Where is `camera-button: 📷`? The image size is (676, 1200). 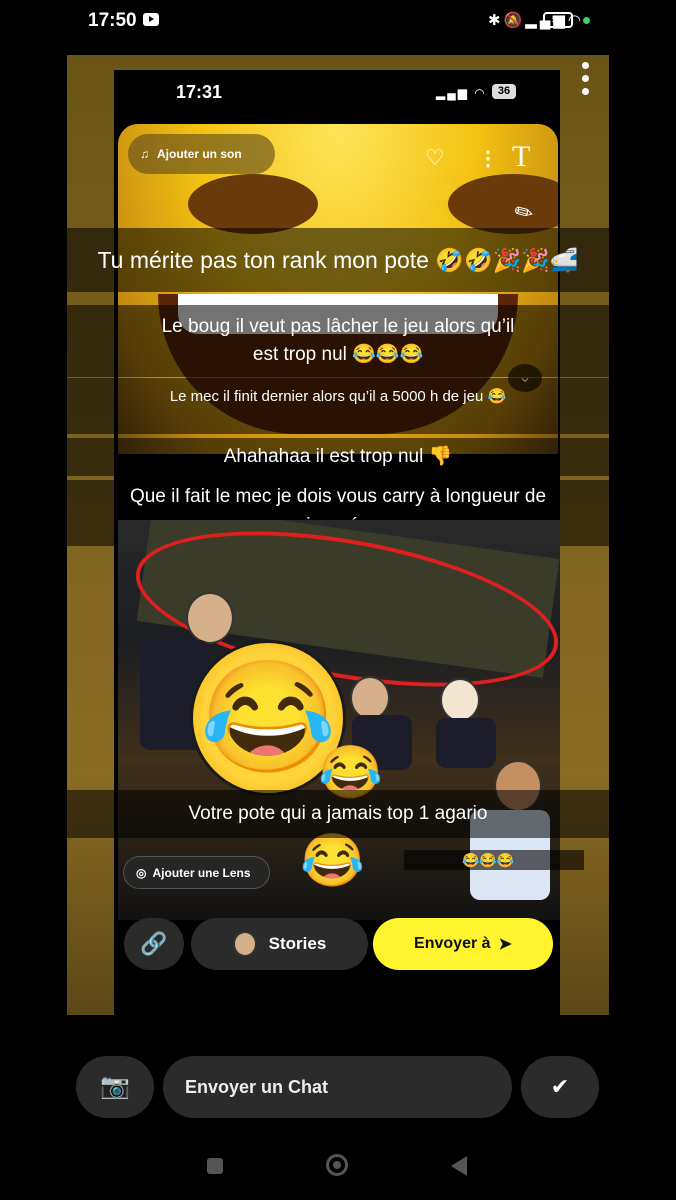
camera-button: 📷 is located at coordinates (115, 1087).